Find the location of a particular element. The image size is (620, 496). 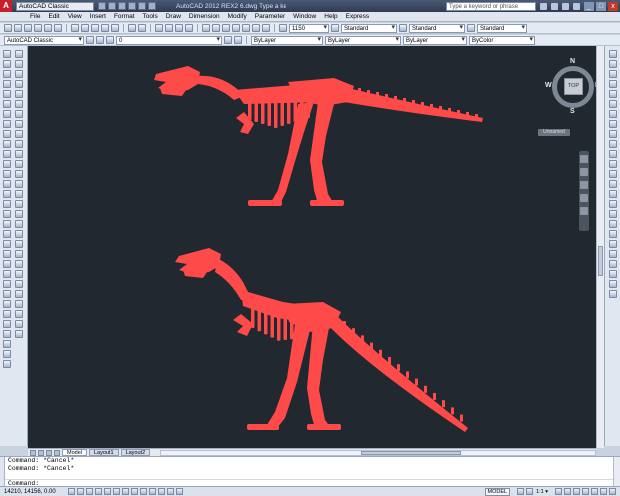

linetype-combo: ByLayer is located at coordinates (363, 40).